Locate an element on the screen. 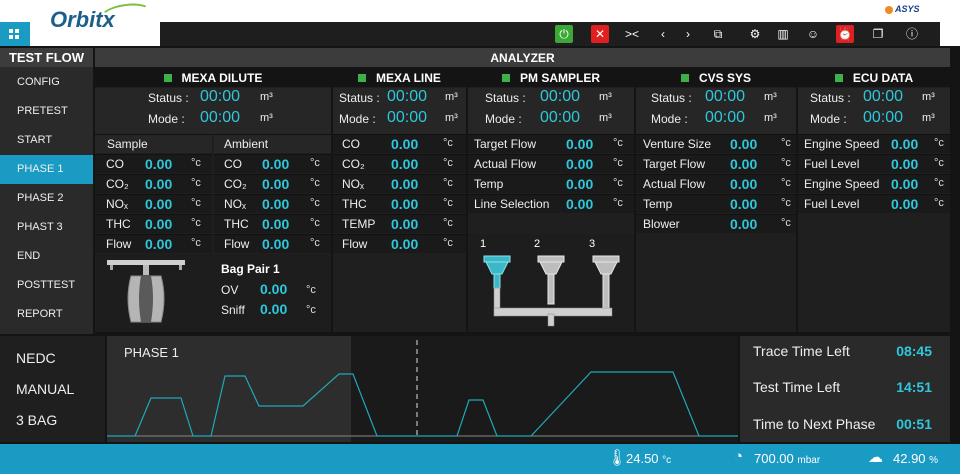 This screenshot has height=474, width=960. prev-icon: ‹ is located at coordinates (663, 34).